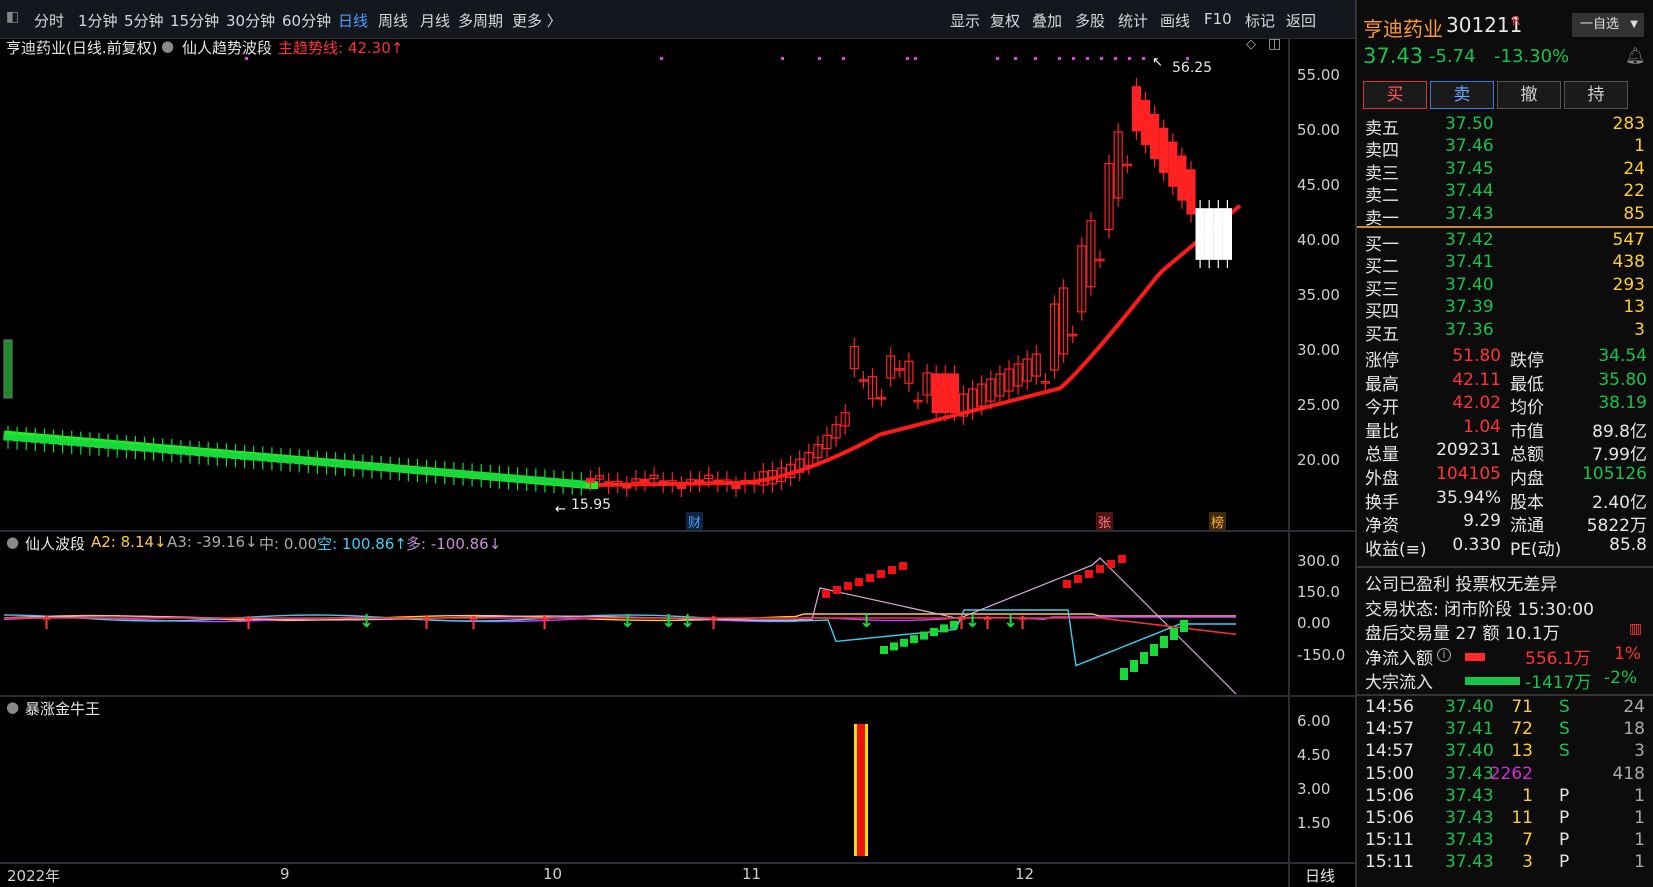 This screenshot has width=1653, height=887. Describe the element at coordinates (98, 20) in the screenshot. I see `period-tab-1: 1分钟` at that location.